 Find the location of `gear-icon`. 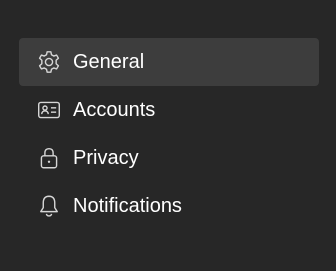

gear-icon is located at coordinates (49, 62).